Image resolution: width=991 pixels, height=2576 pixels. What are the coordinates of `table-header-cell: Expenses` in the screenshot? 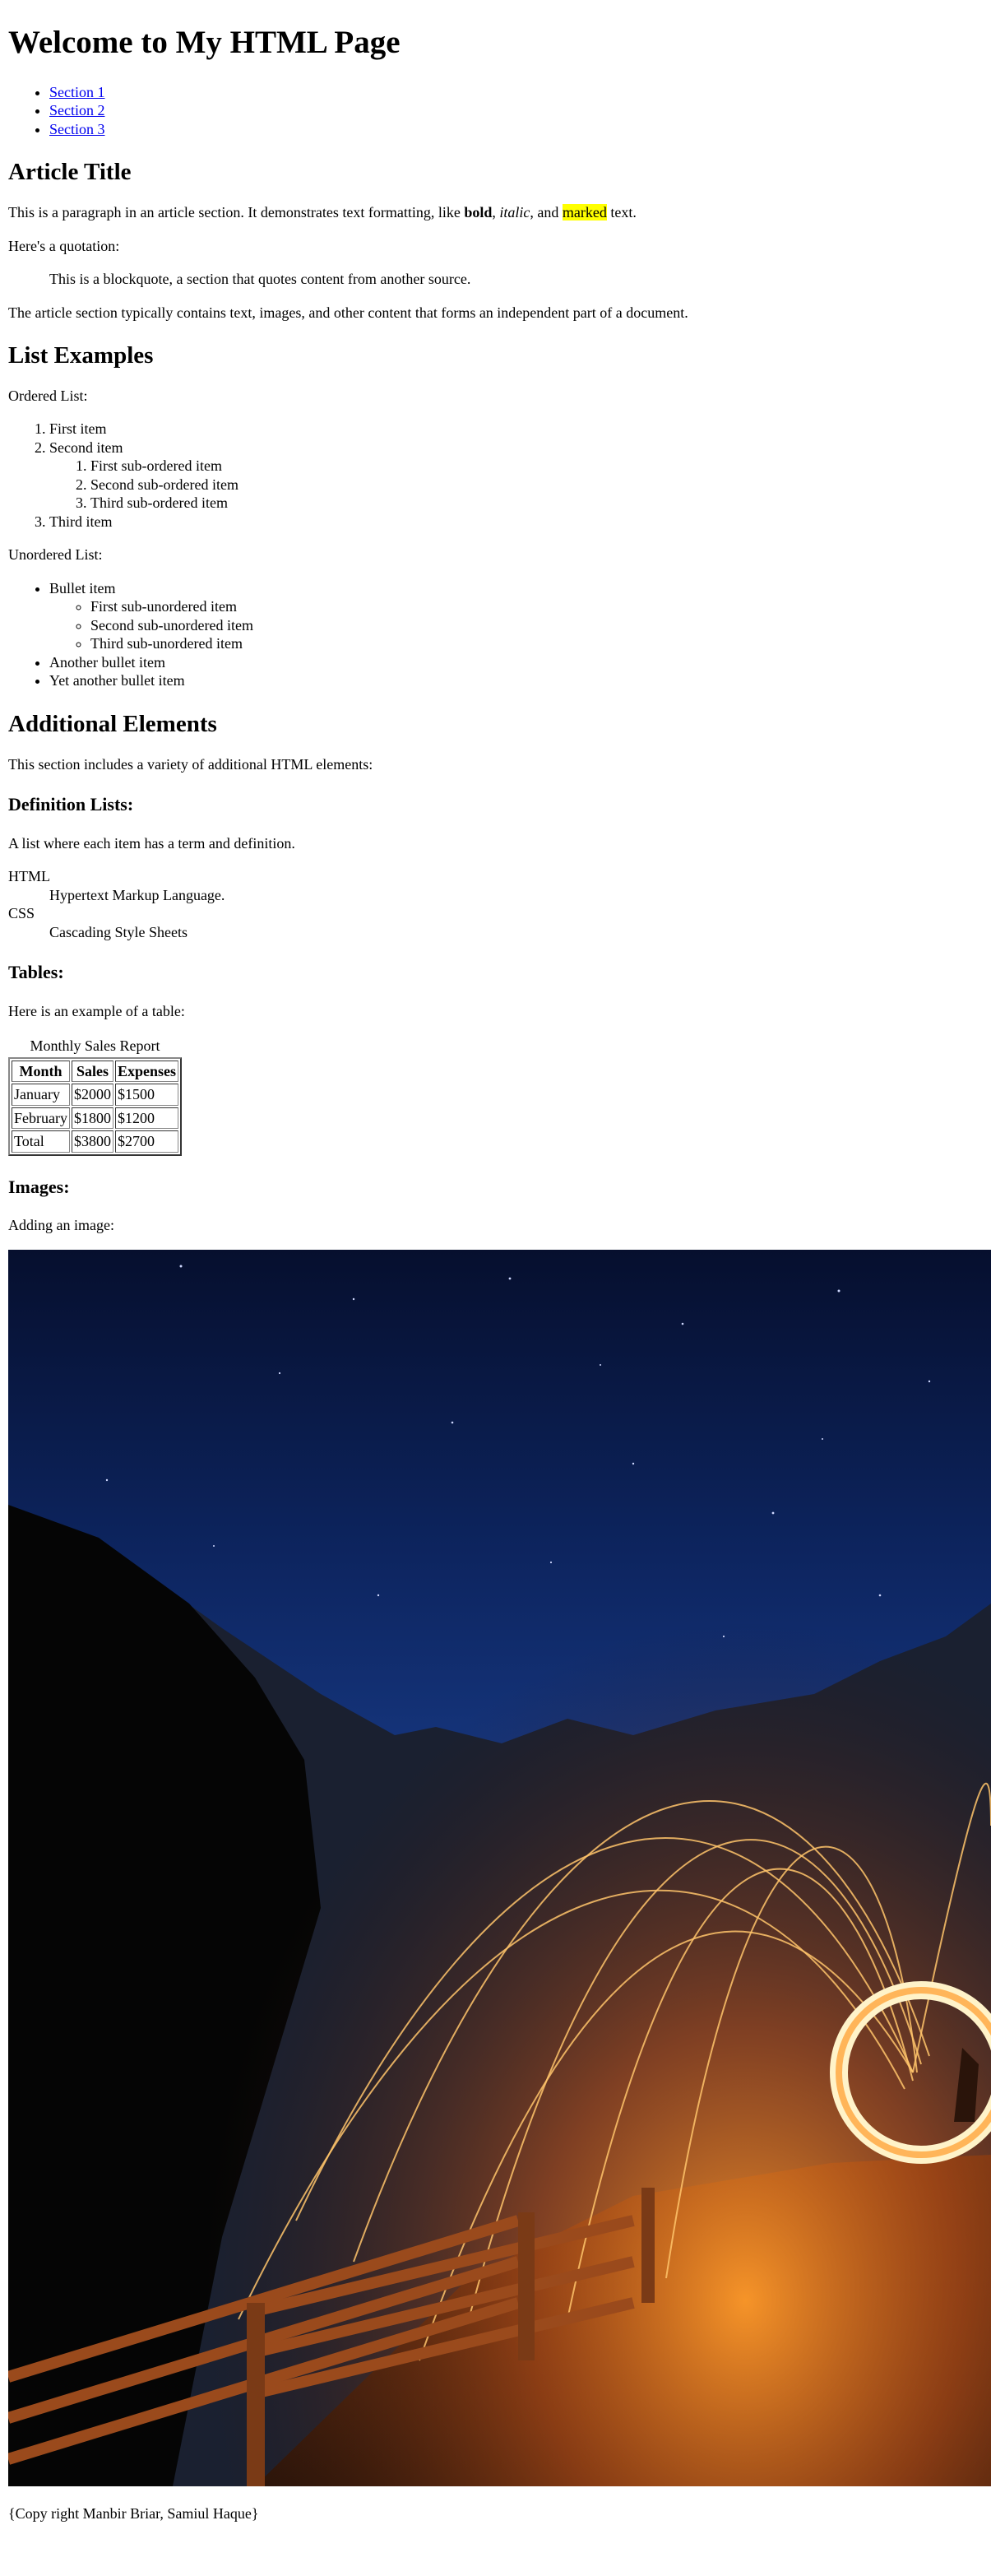 It's located at (146, 1071).